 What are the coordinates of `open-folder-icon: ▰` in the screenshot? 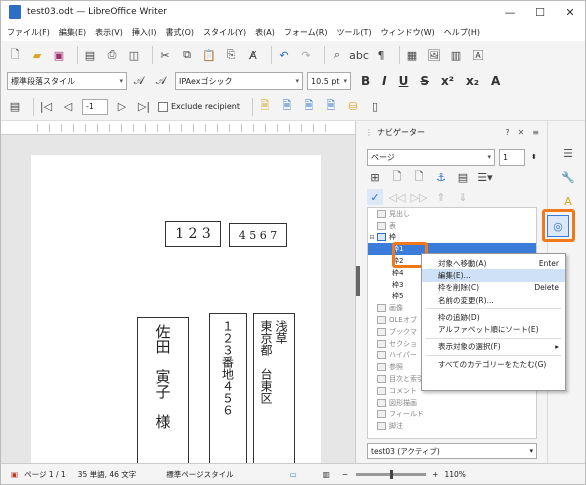 It's located at (37, 55).